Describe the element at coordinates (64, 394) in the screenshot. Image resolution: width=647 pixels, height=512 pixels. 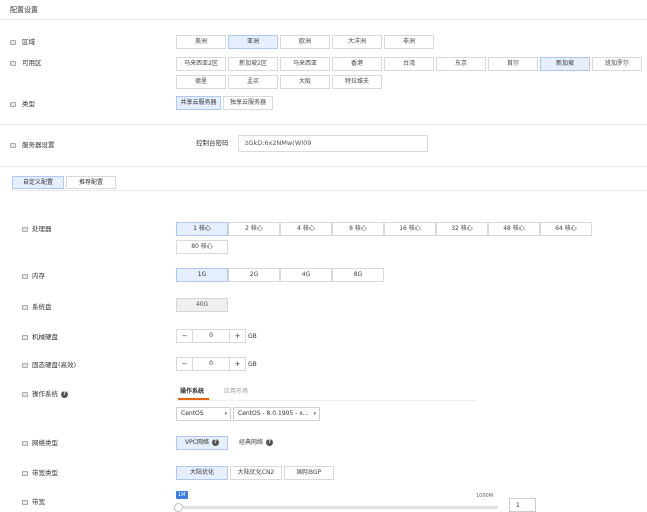
I see `os-help-icon: ?` at that location.